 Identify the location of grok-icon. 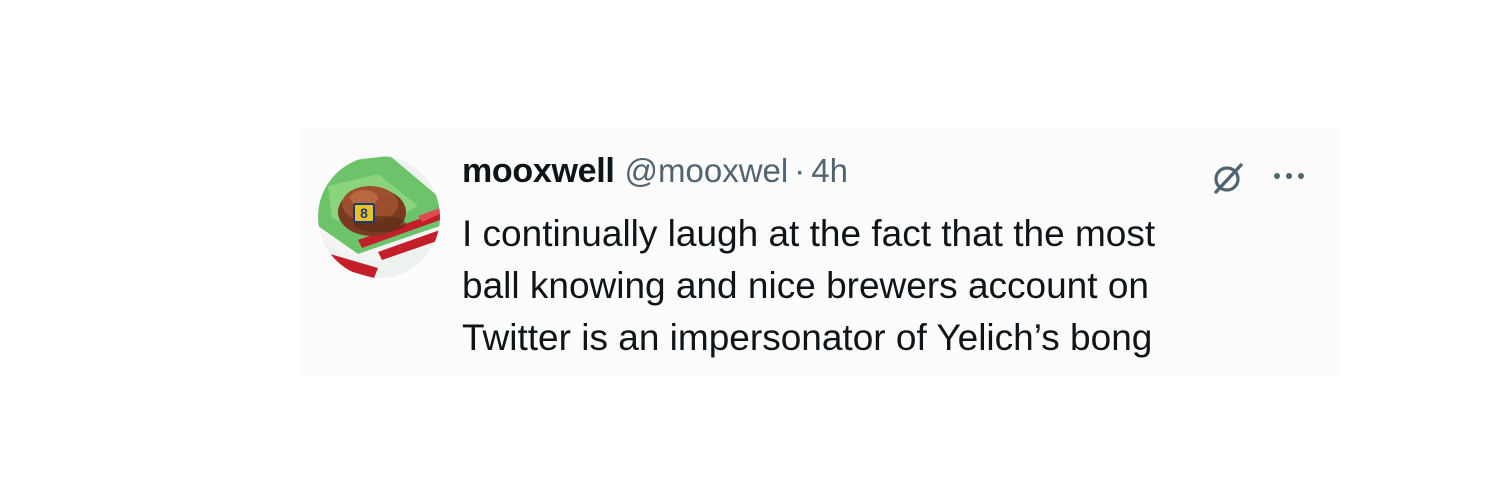
(1227, 179).